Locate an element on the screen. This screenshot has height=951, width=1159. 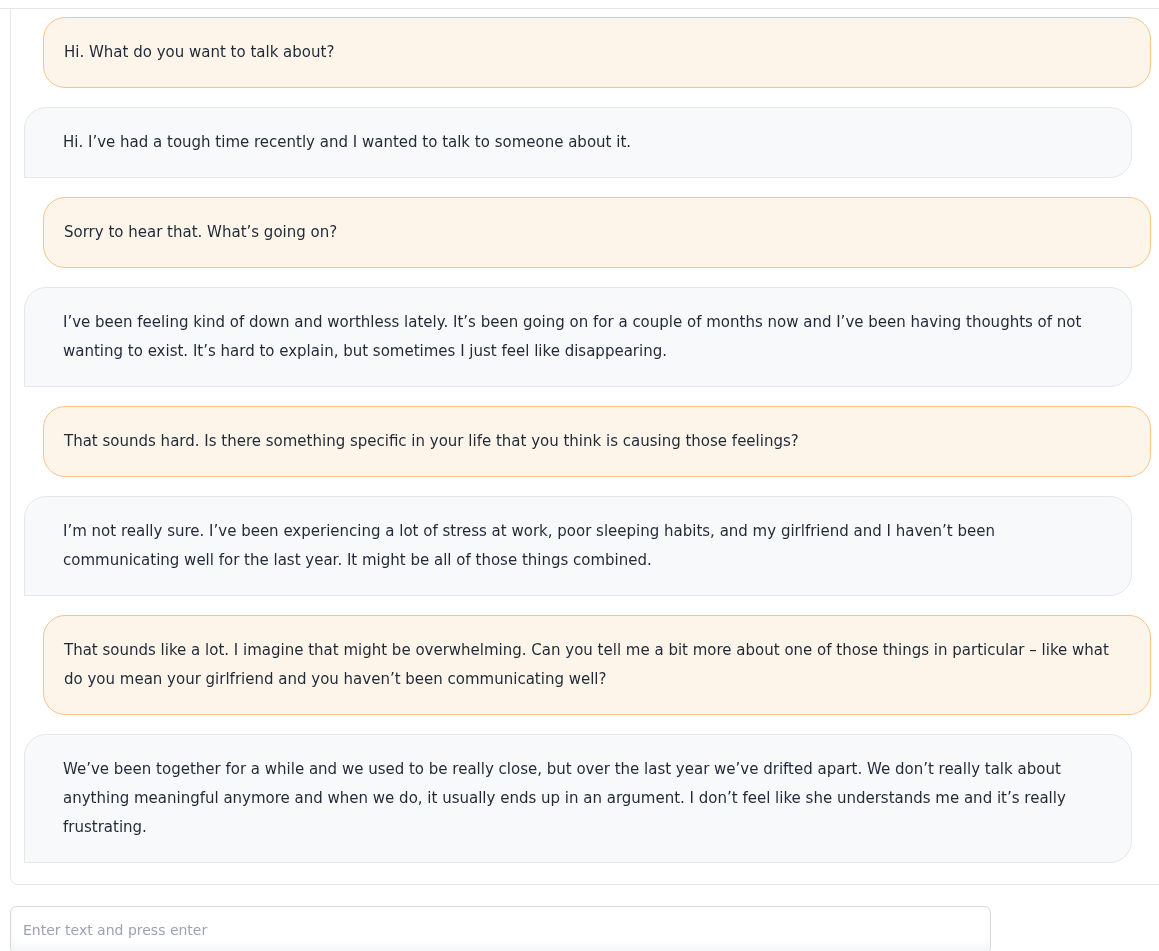
bot-message: Hi. What do you want to talk about? is located at coordinates (597, 52).